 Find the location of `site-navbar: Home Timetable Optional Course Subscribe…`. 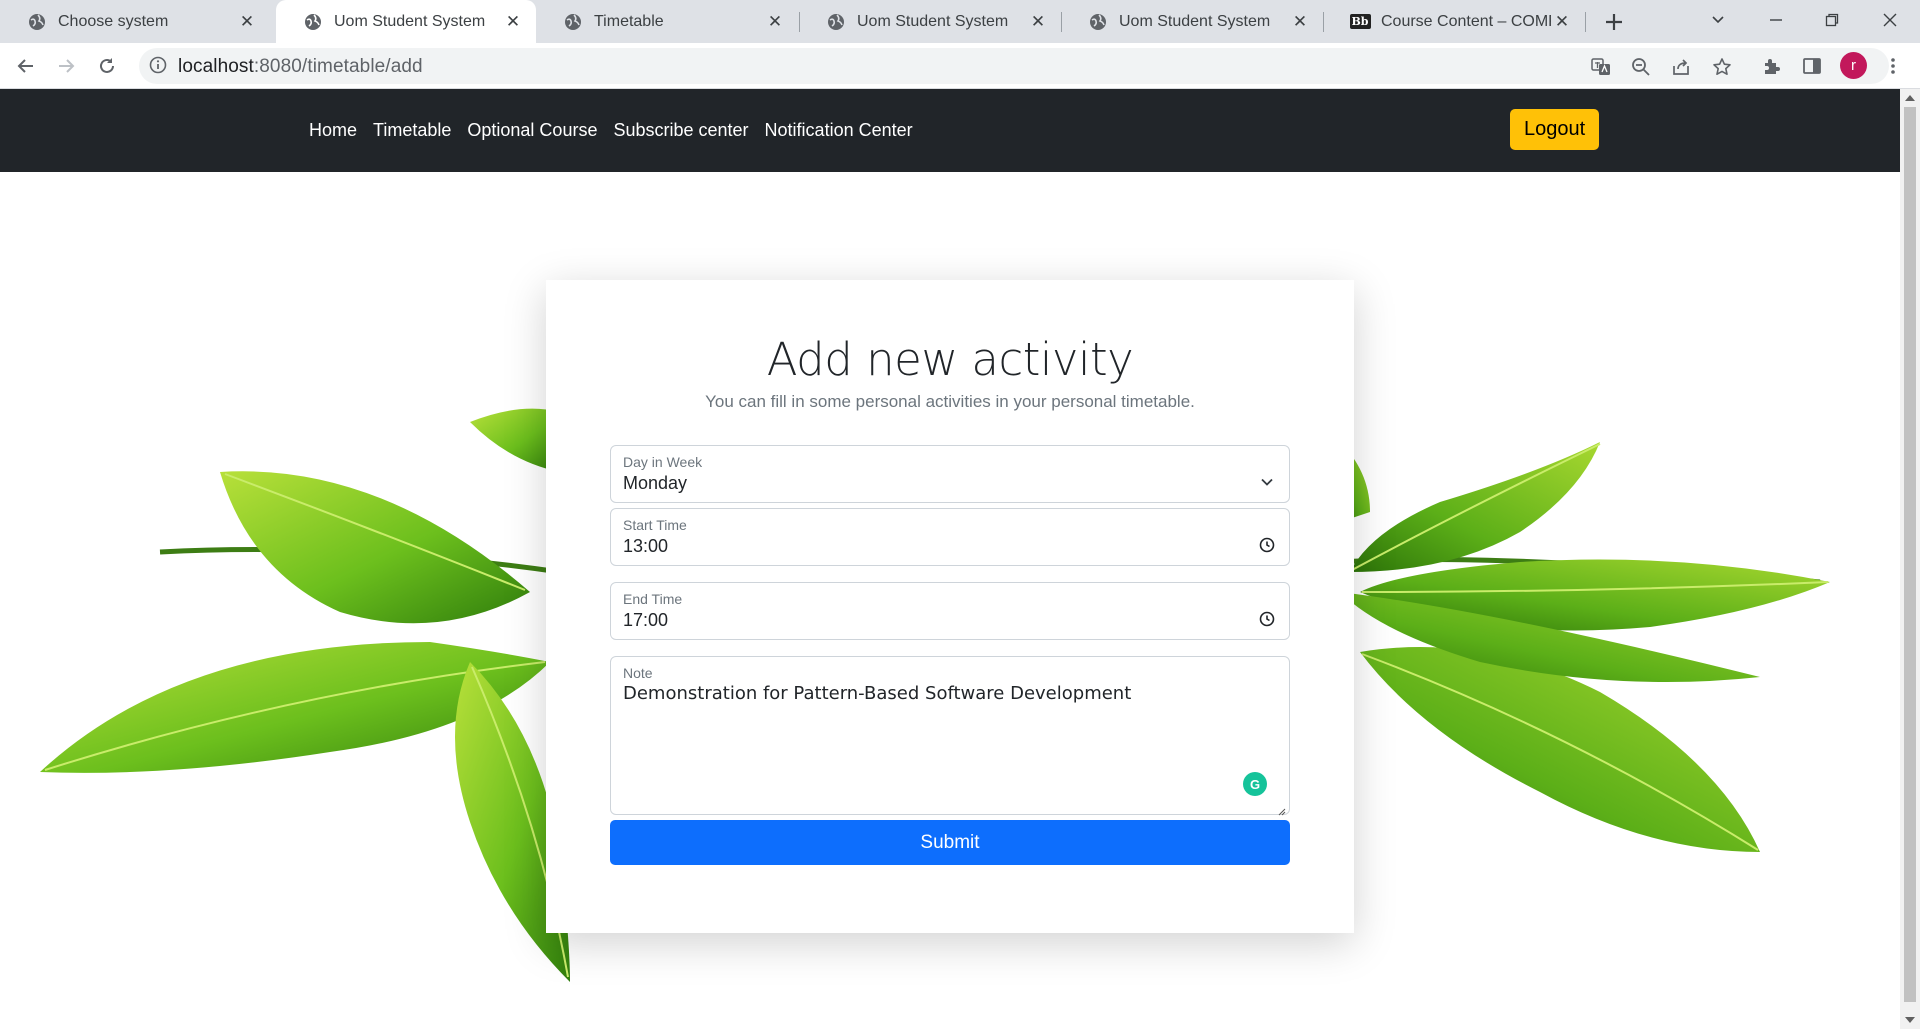

site-navbar: Home Timetable Optional Course Subscribe… is located at coordinates (950, 130).